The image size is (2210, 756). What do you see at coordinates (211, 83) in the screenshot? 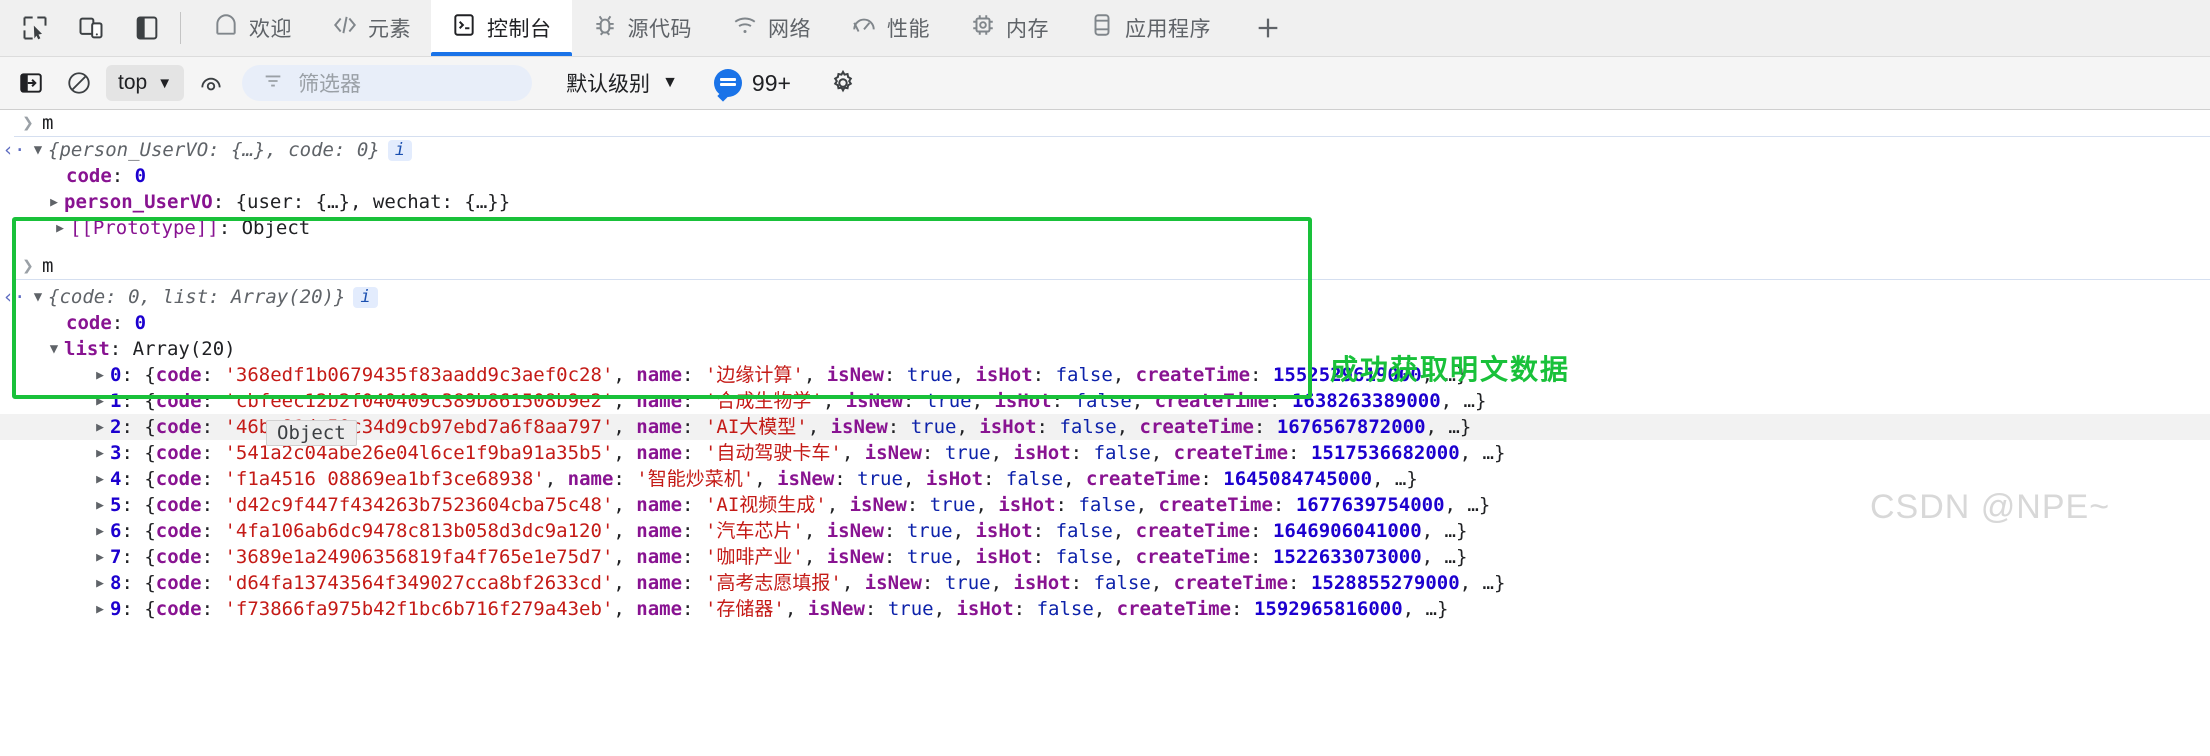
I see `live-expression-eye-icon` at bounding box center [211, 83].